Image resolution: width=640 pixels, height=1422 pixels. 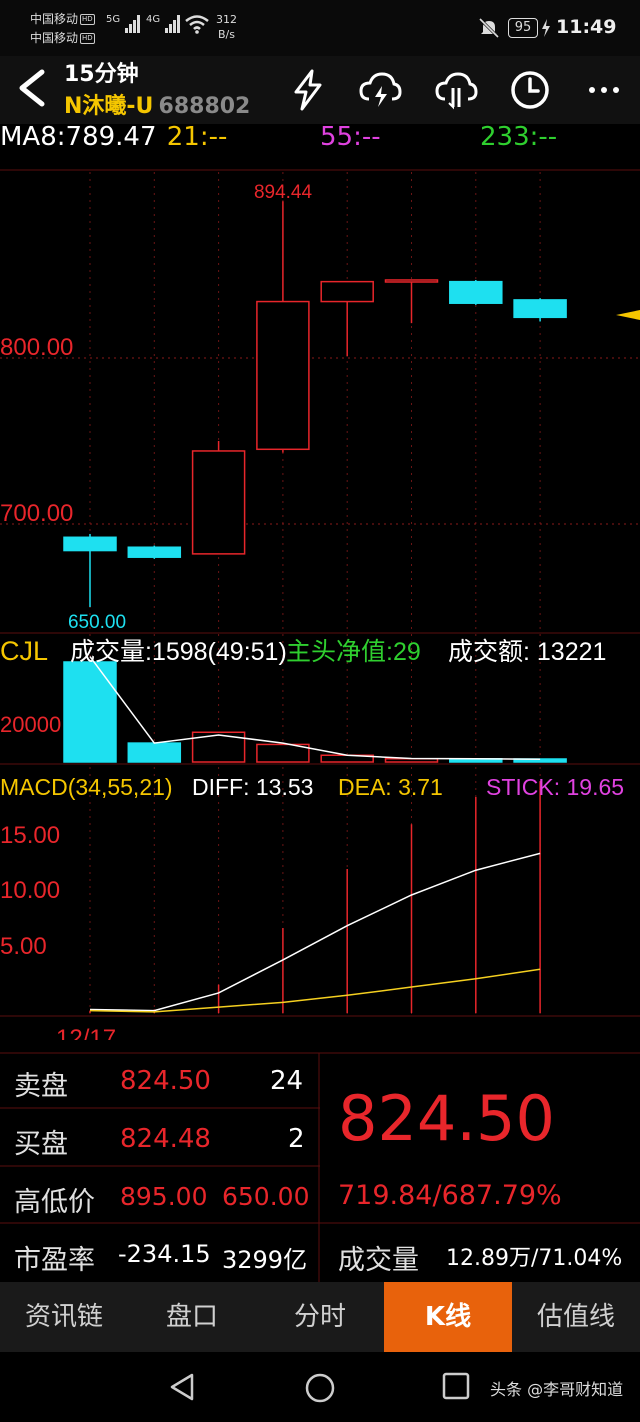 I want to click on macd-diff-value: DIFF: 13.53, so click(x=252, y=787).